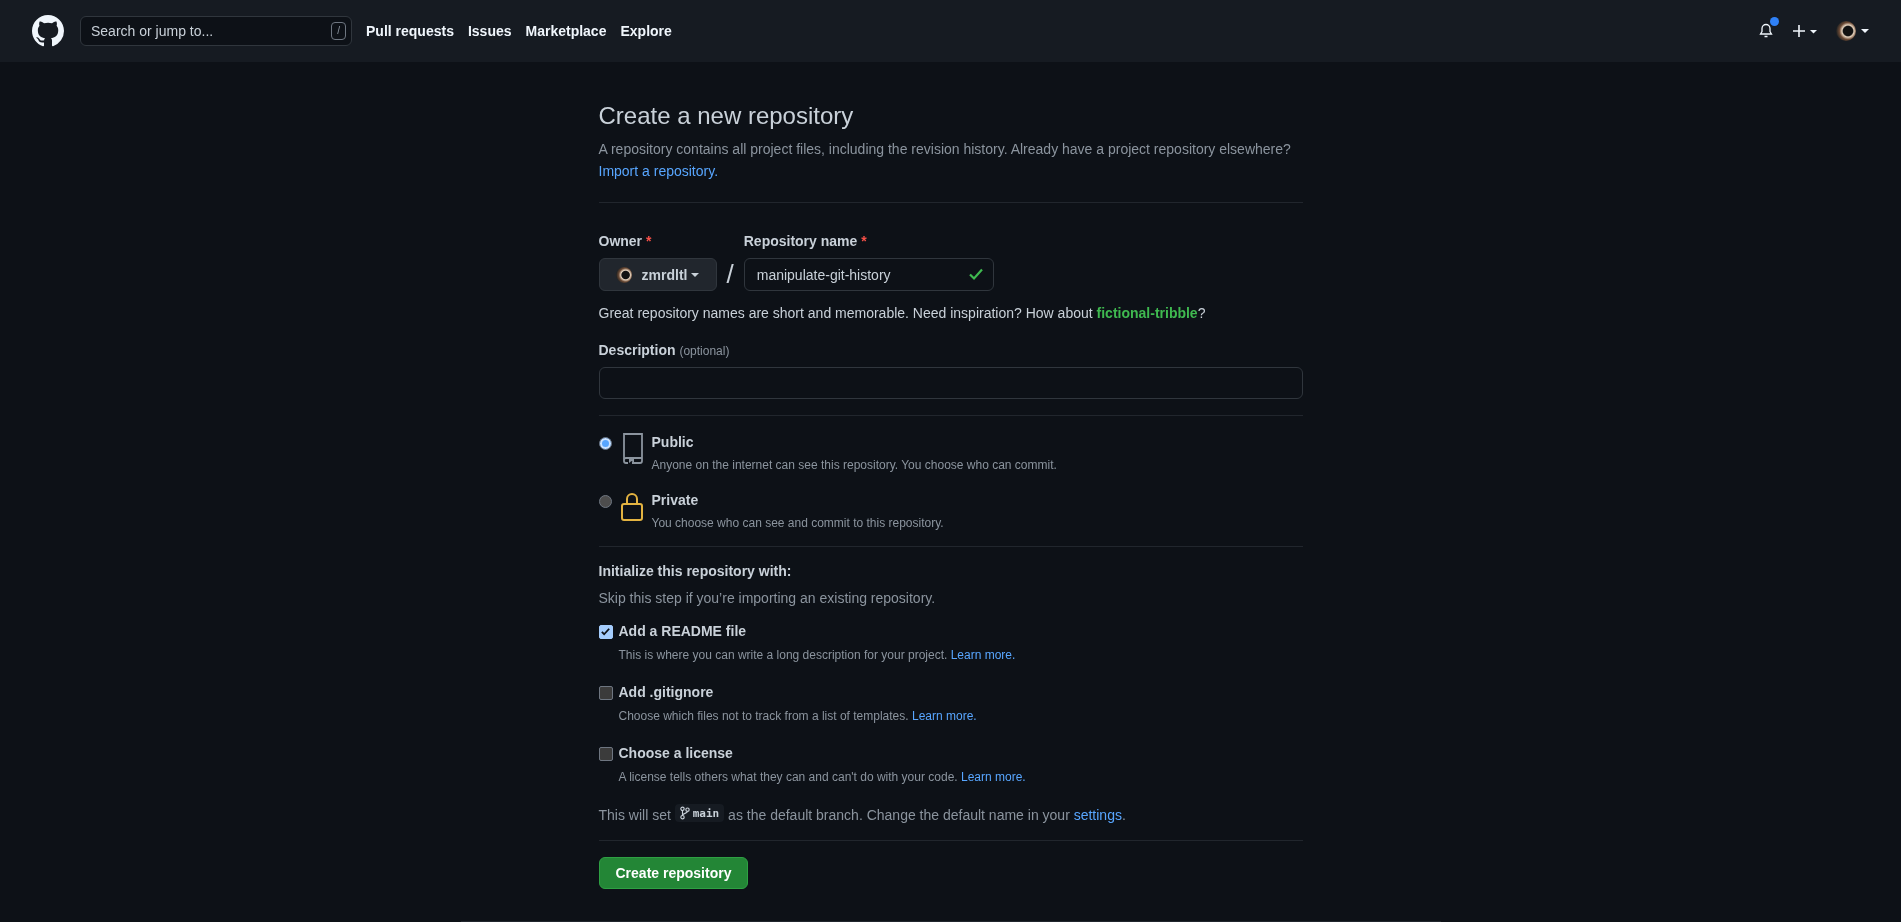  What do you see at coordinates (805, 241) in the screenshot?
I see `repo-name-label: Repository name *` at bounding box center [805, 241].